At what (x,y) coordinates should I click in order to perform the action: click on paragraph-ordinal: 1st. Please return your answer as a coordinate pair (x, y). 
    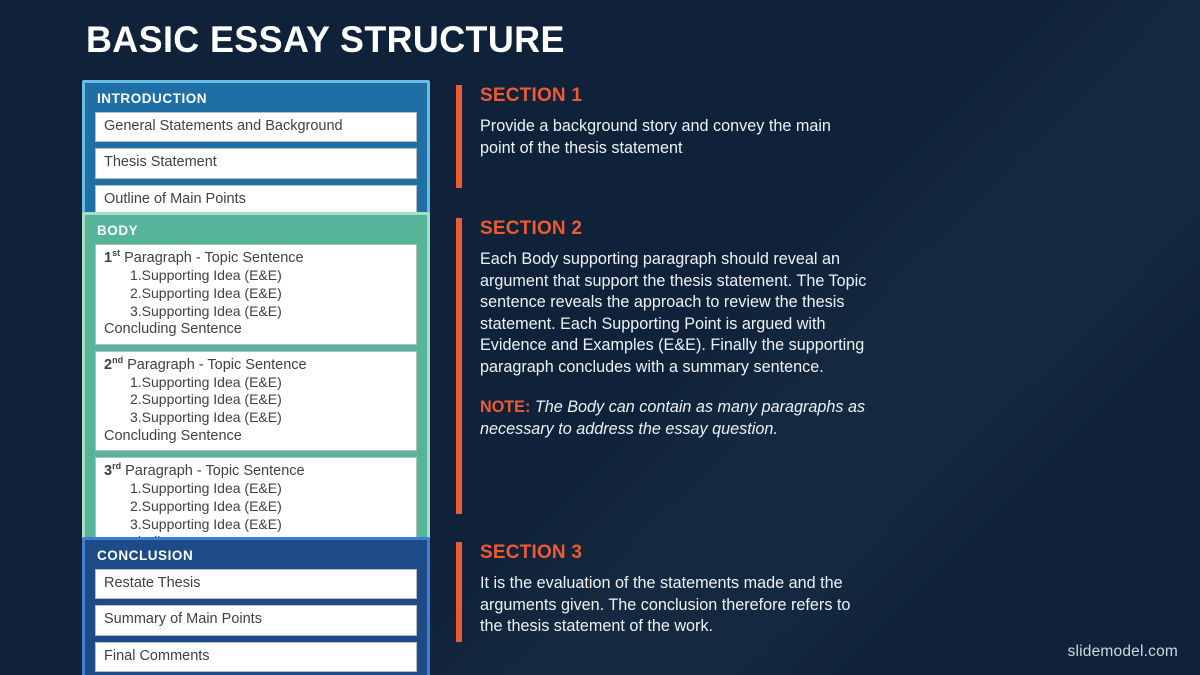
    Looking at the image, I should click on (112, 257).